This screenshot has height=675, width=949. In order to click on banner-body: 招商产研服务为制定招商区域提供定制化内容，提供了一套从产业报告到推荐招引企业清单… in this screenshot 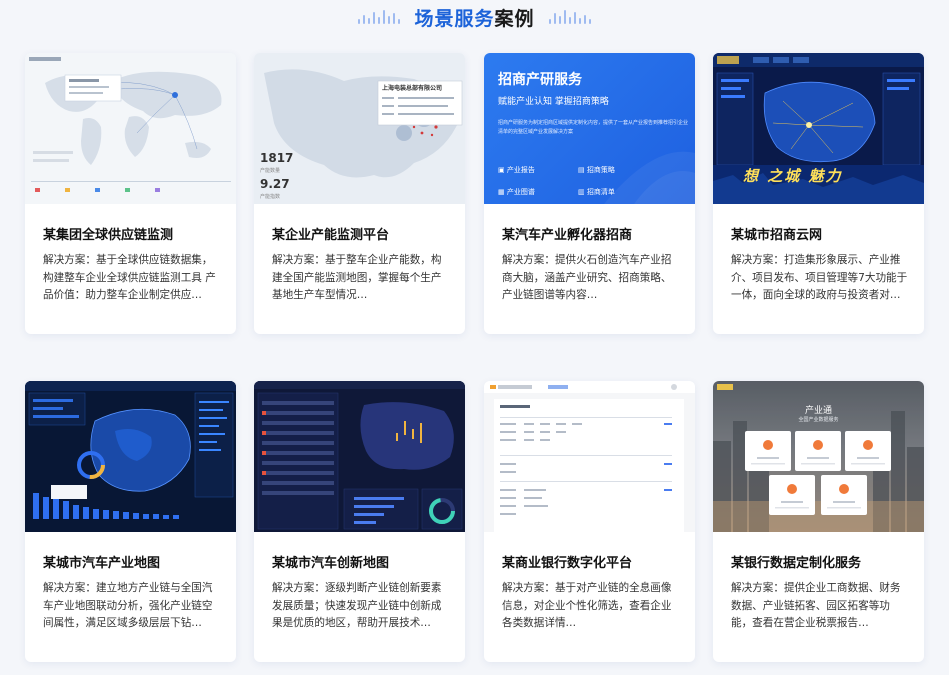, I will do `click(593, 127)`.